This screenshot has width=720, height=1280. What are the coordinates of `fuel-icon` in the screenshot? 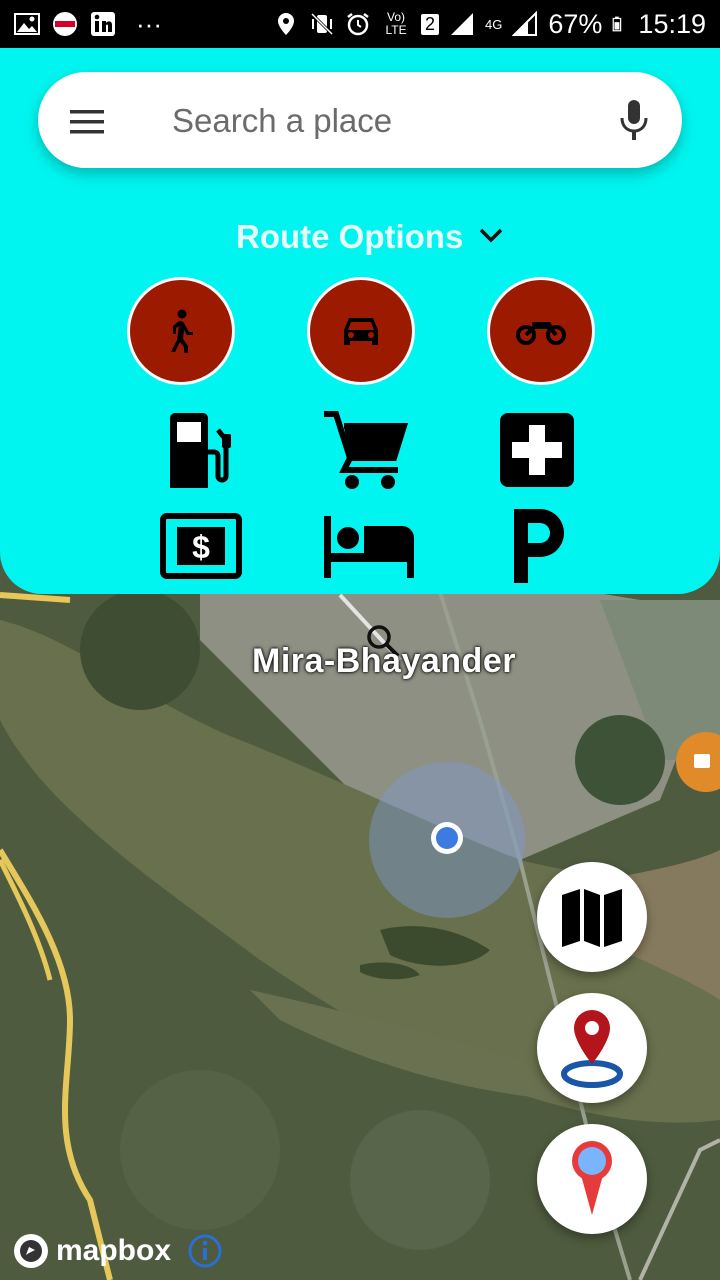 It's located at (200, 450).